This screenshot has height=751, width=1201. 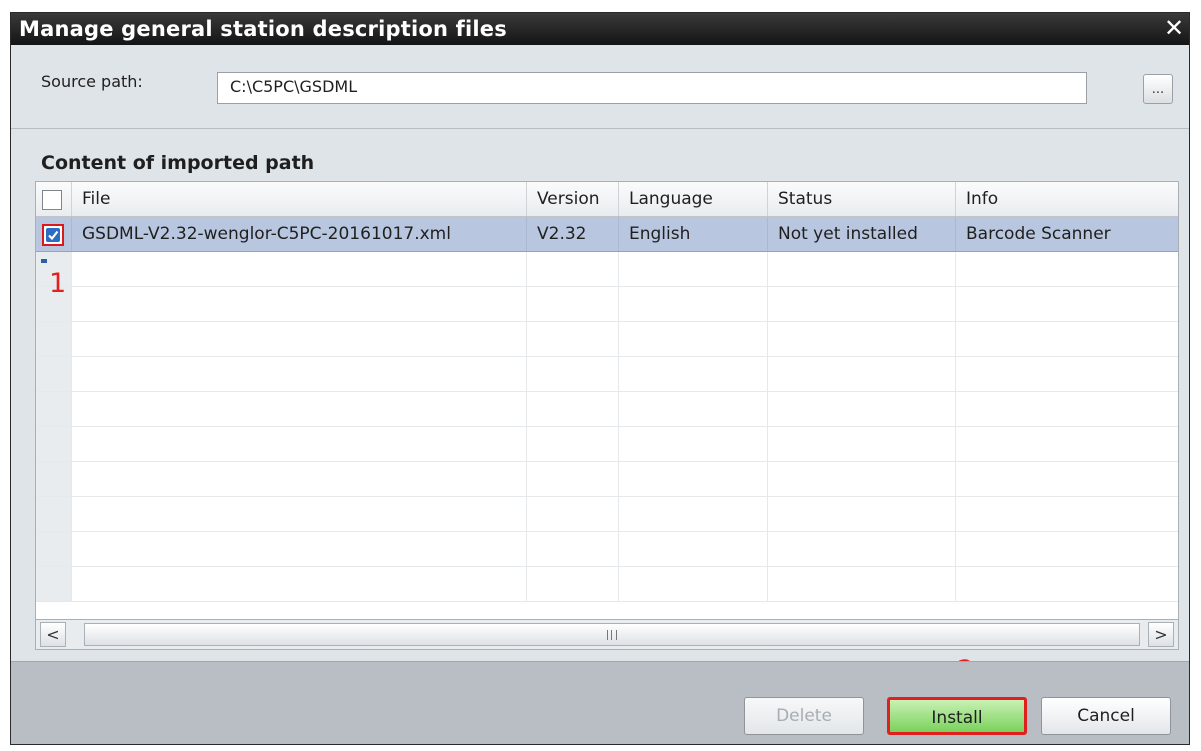 I want to click on header-language: Language, so click(x=693, y=199).